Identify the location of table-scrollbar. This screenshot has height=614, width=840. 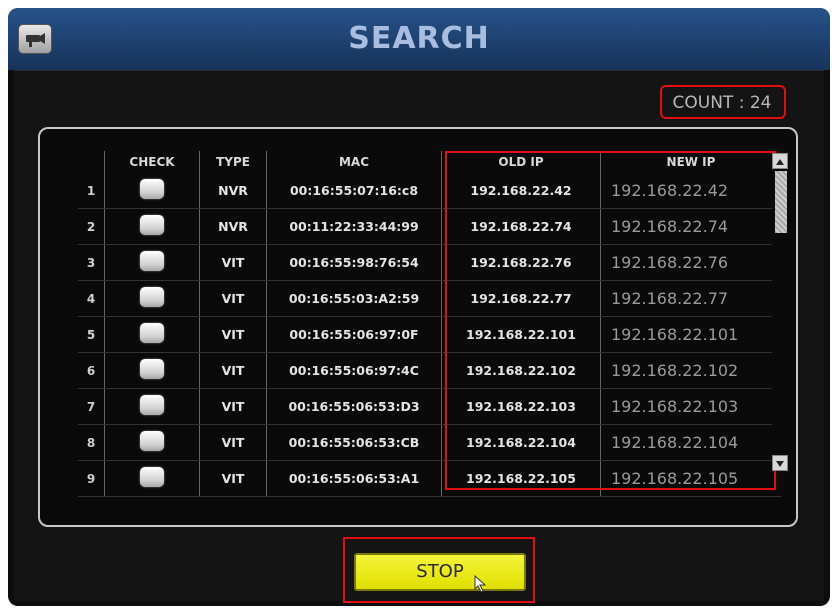
(780, 312).